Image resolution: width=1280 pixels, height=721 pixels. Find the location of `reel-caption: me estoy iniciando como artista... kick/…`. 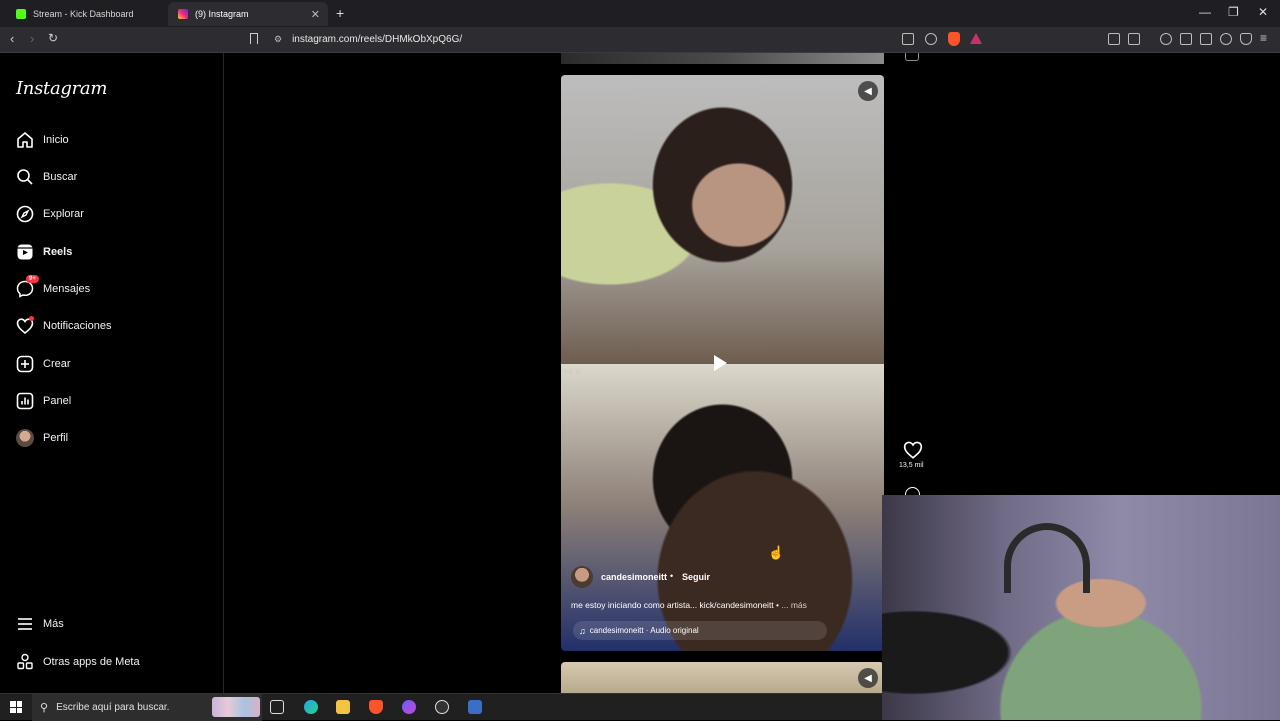

reel-caption: me estoy iniciando como artista... kick/… is located at coordinates (689, 605).